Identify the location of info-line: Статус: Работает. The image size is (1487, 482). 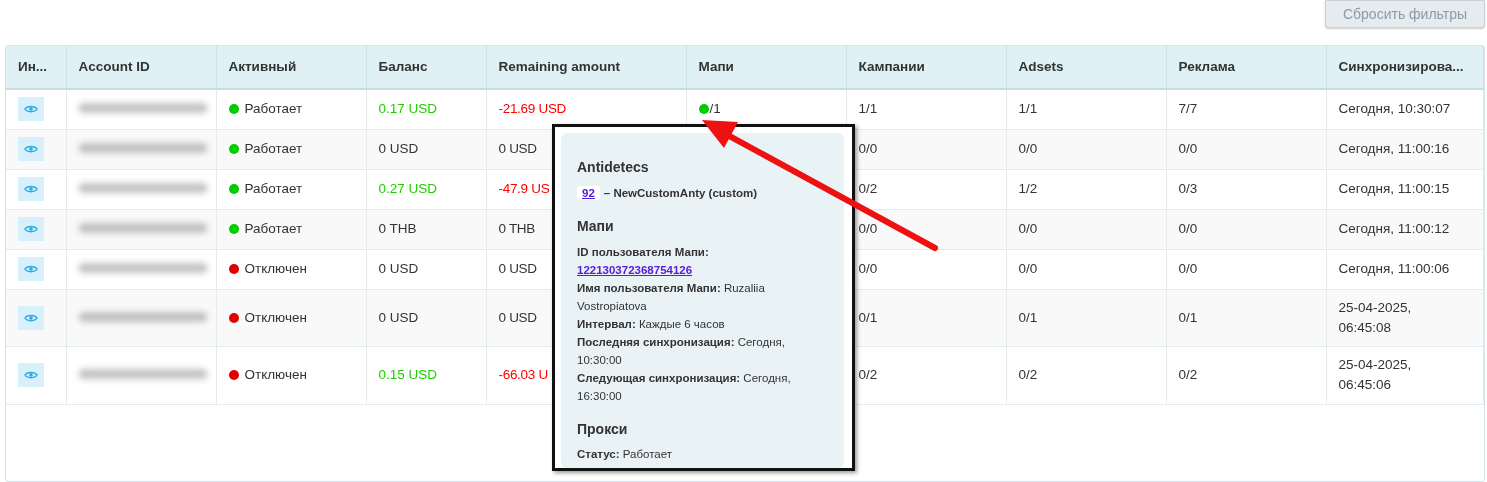
(625, 455).